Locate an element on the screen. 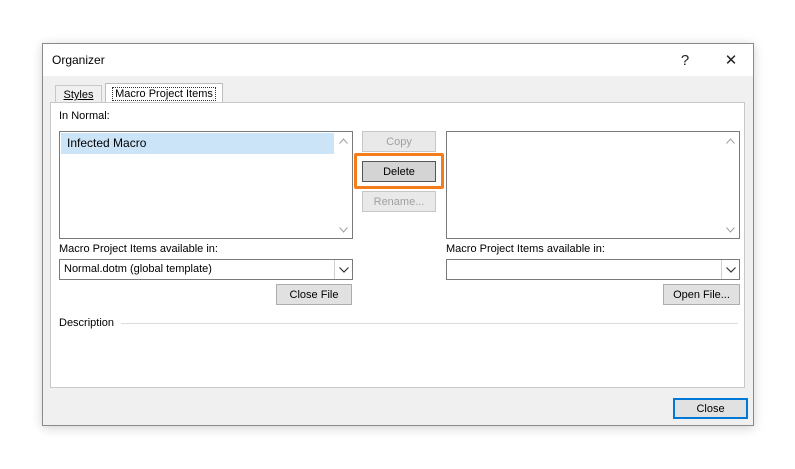 The image size is (795, 469). help-icon: ? is located at coordinates (685, 60).